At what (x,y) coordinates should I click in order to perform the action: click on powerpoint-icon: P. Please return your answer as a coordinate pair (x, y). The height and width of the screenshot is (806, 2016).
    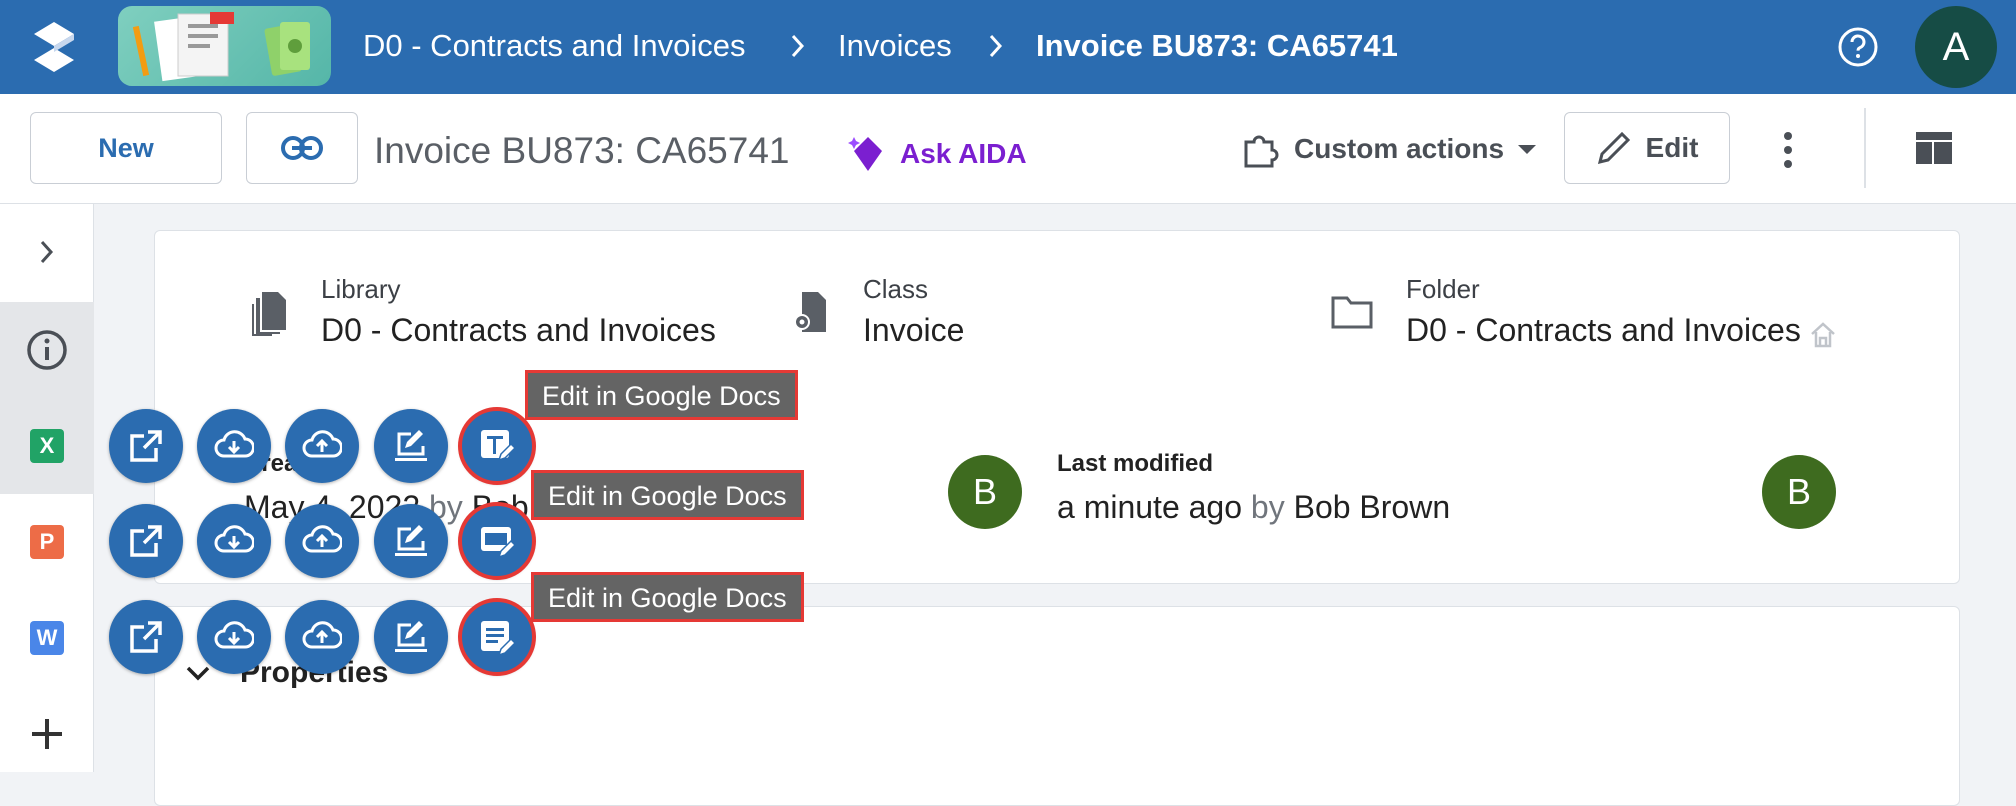
    Looking at the image, I should click on (47, 542).